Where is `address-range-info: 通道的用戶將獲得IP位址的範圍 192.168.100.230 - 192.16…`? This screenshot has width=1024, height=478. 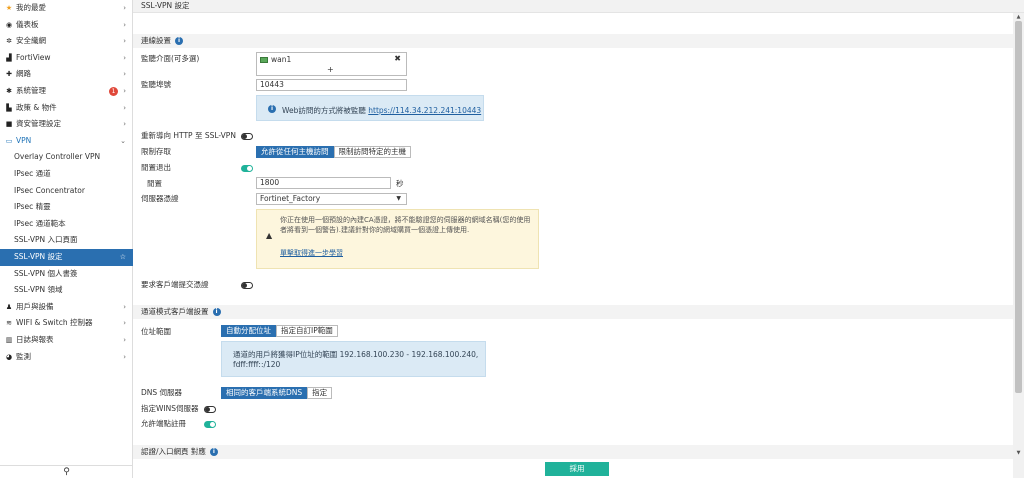
address-range-info: 通道的用戶將獲得IP位址的範圍 192.168.100.230 - 192.16… is located at coordinates (353, 359).